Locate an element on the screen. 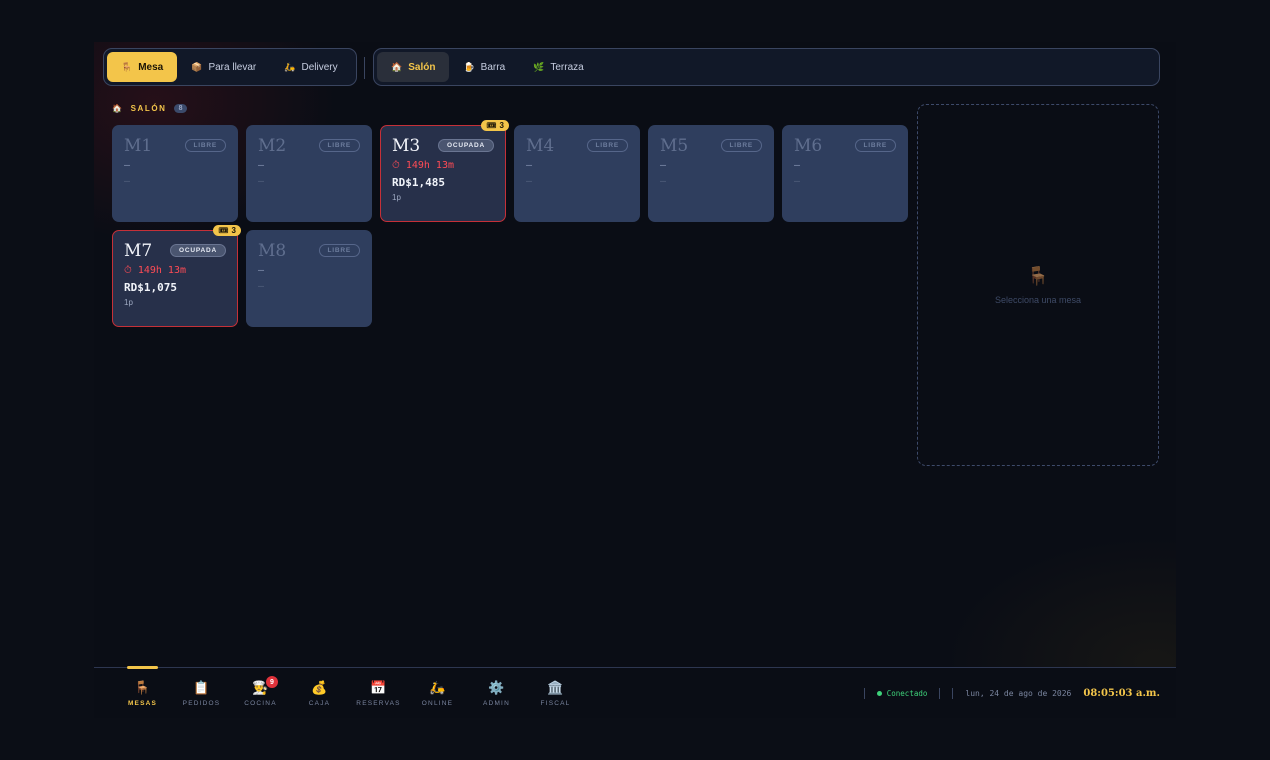  nav-item-pedidos: 📋 PEDIDOS is located at coordinates (201, 693).